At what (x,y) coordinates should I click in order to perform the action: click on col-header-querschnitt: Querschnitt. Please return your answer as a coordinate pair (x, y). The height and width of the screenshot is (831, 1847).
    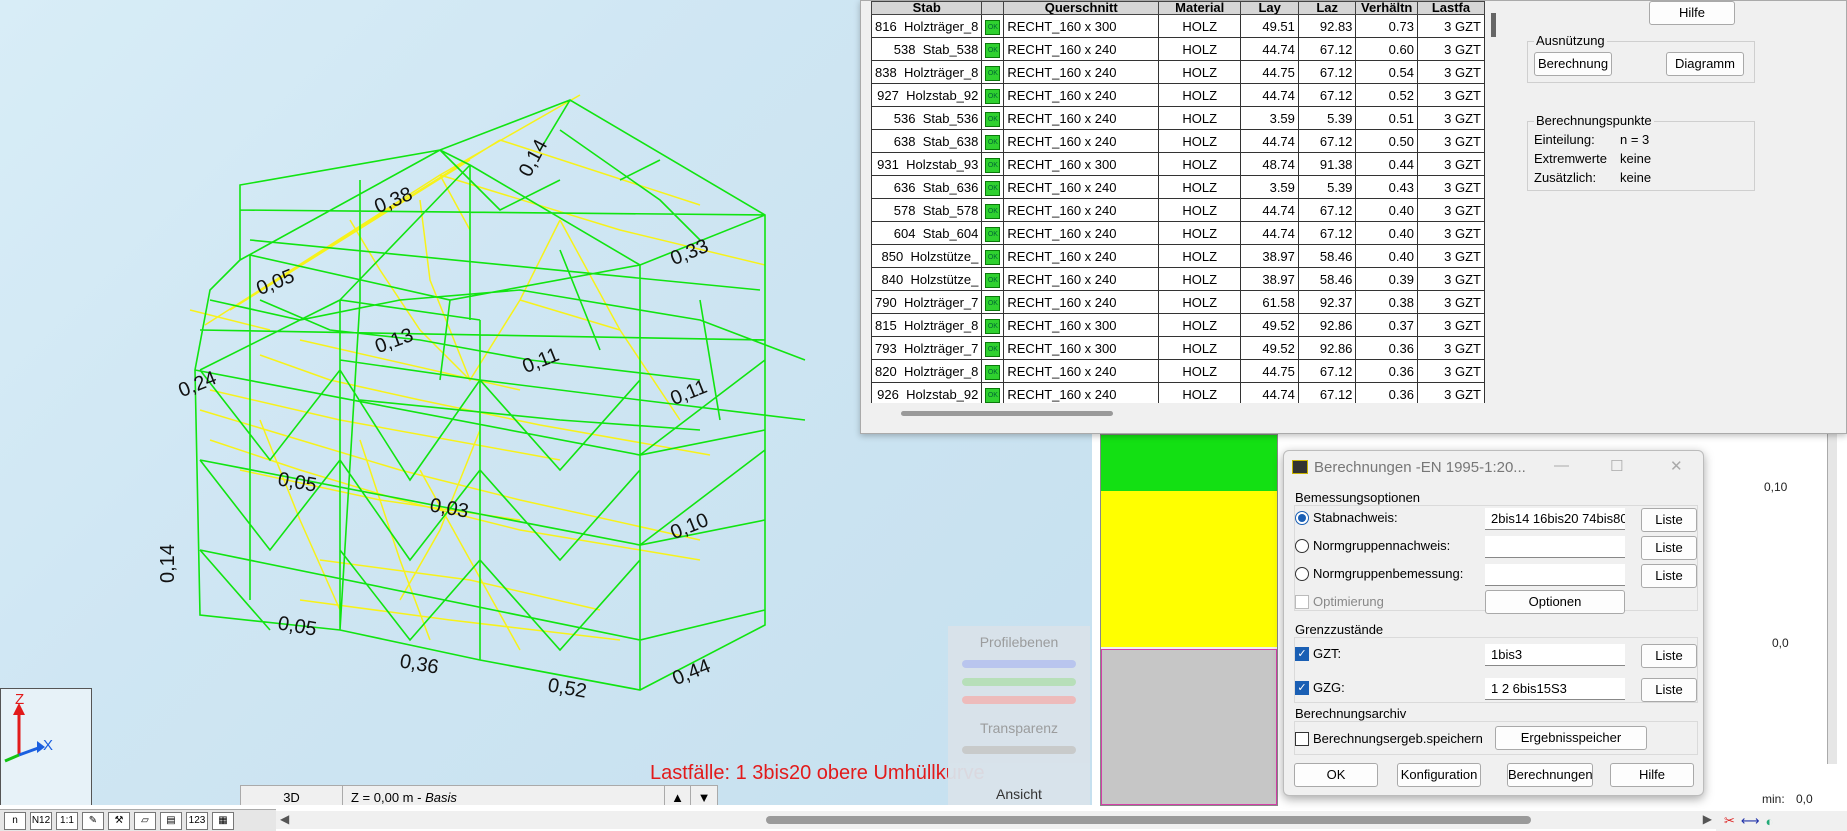
    Looking at the image, I should click on (1081, 8).